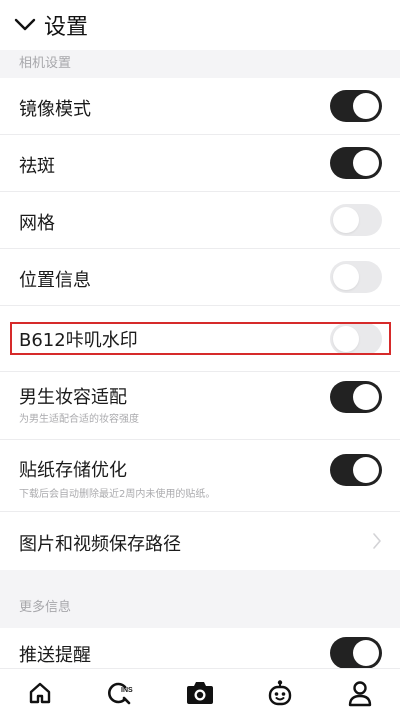 The width and height of the screenshot is (400, 717). Describe the element at coordinates (55, 655) in the screenshot. I see `setting-title: 推送提醒` at that location.